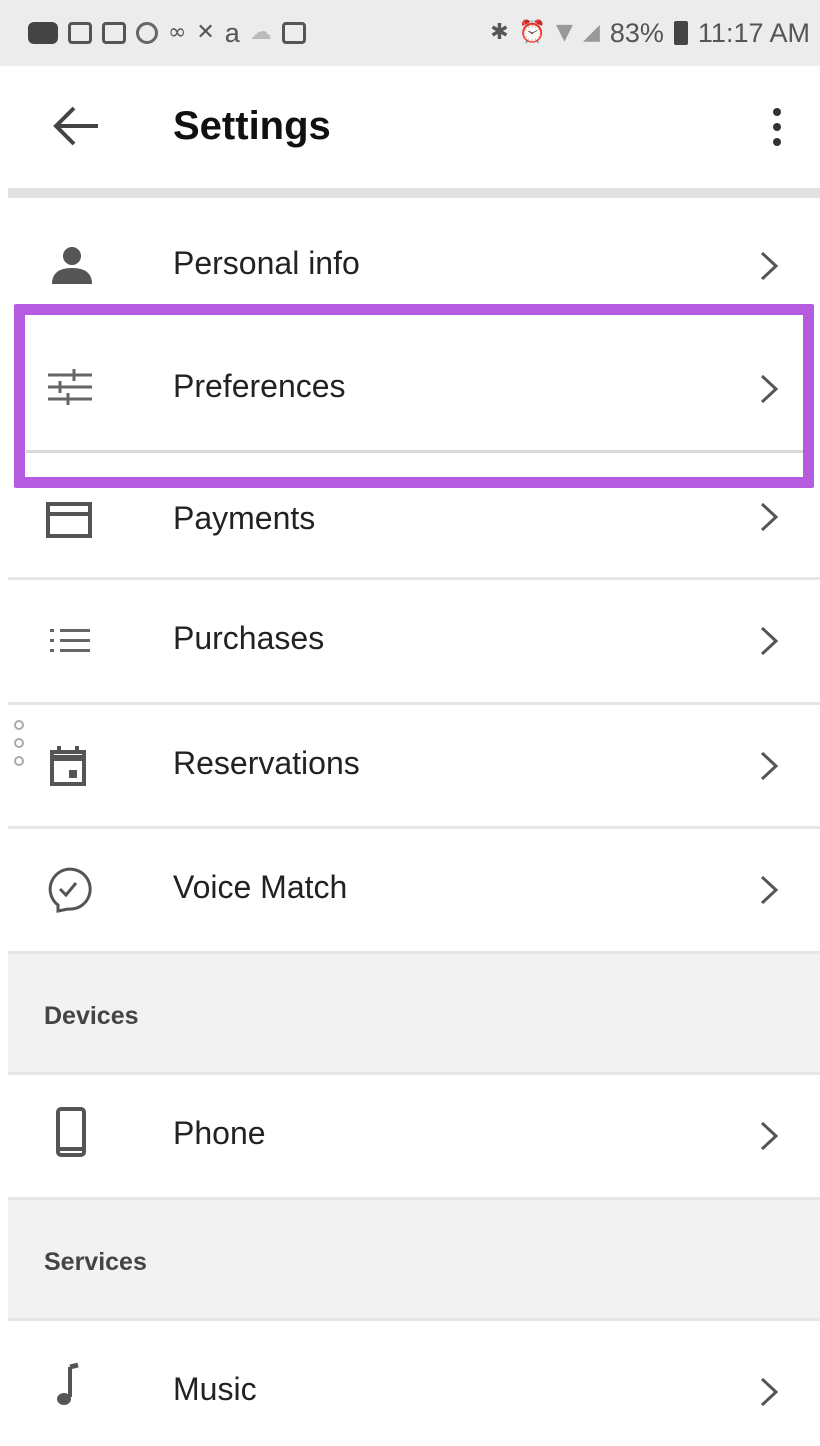 This screenshot has height=1446, width=820. I want to click on settings-row-payments: Payments, so click(414, 531).